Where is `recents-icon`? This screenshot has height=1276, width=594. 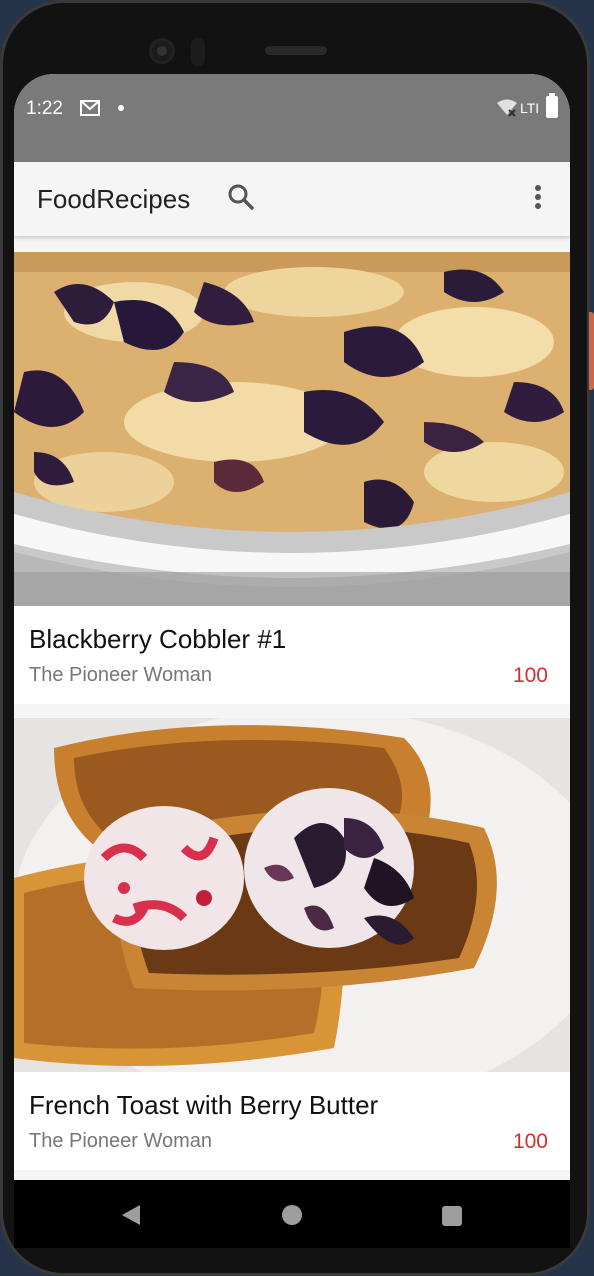
recents-icon is located at coordinates (452, 1216).